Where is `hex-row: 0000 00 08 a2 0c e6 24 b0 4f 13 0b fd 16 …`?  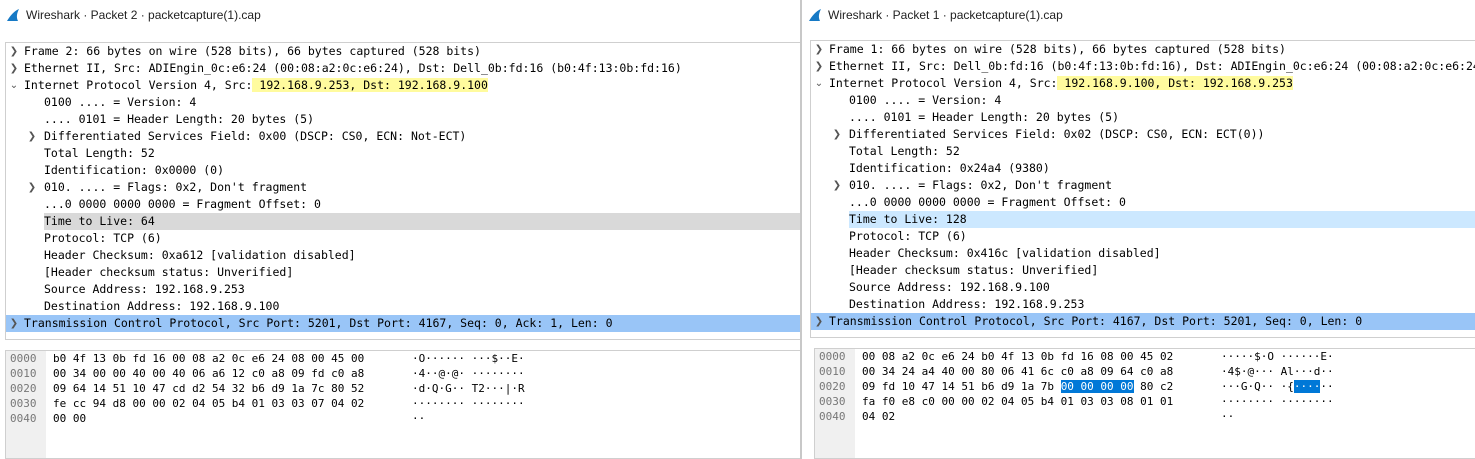 hex-row: 0000 00 08 a2 0c e6 24 b0 4f 13 0b fd 16 … is located at coordinates (1145, 356).